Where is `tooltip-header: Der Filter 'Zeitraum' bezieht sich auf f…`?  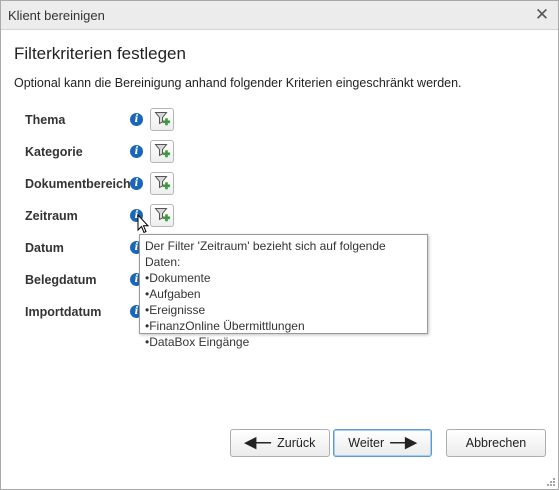 tooltip-header: Der Filter 'Zeitraum' bezieht sich auf f… is located at coordinates (265, 254).